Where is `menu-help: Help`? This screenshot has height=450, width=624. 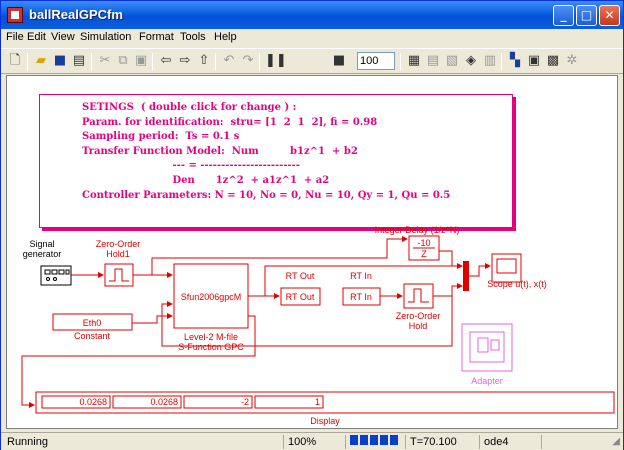 menu-help: Help is located at coordinates (225, 37).